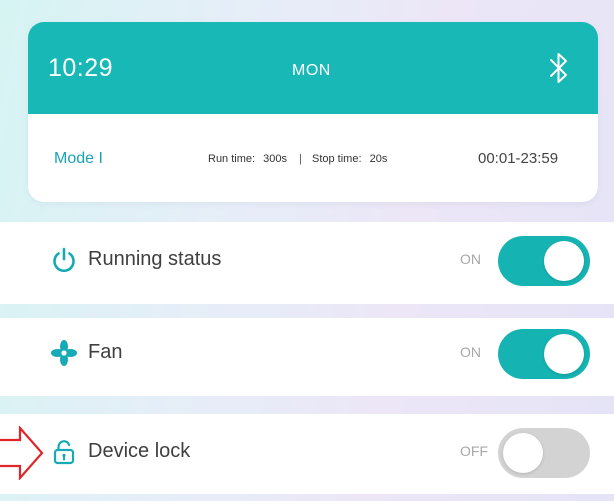  What do you see at coordinates (275, 159) in the screenshot?
I see `run-time-value: 300s` at bounding box center [275, 159].